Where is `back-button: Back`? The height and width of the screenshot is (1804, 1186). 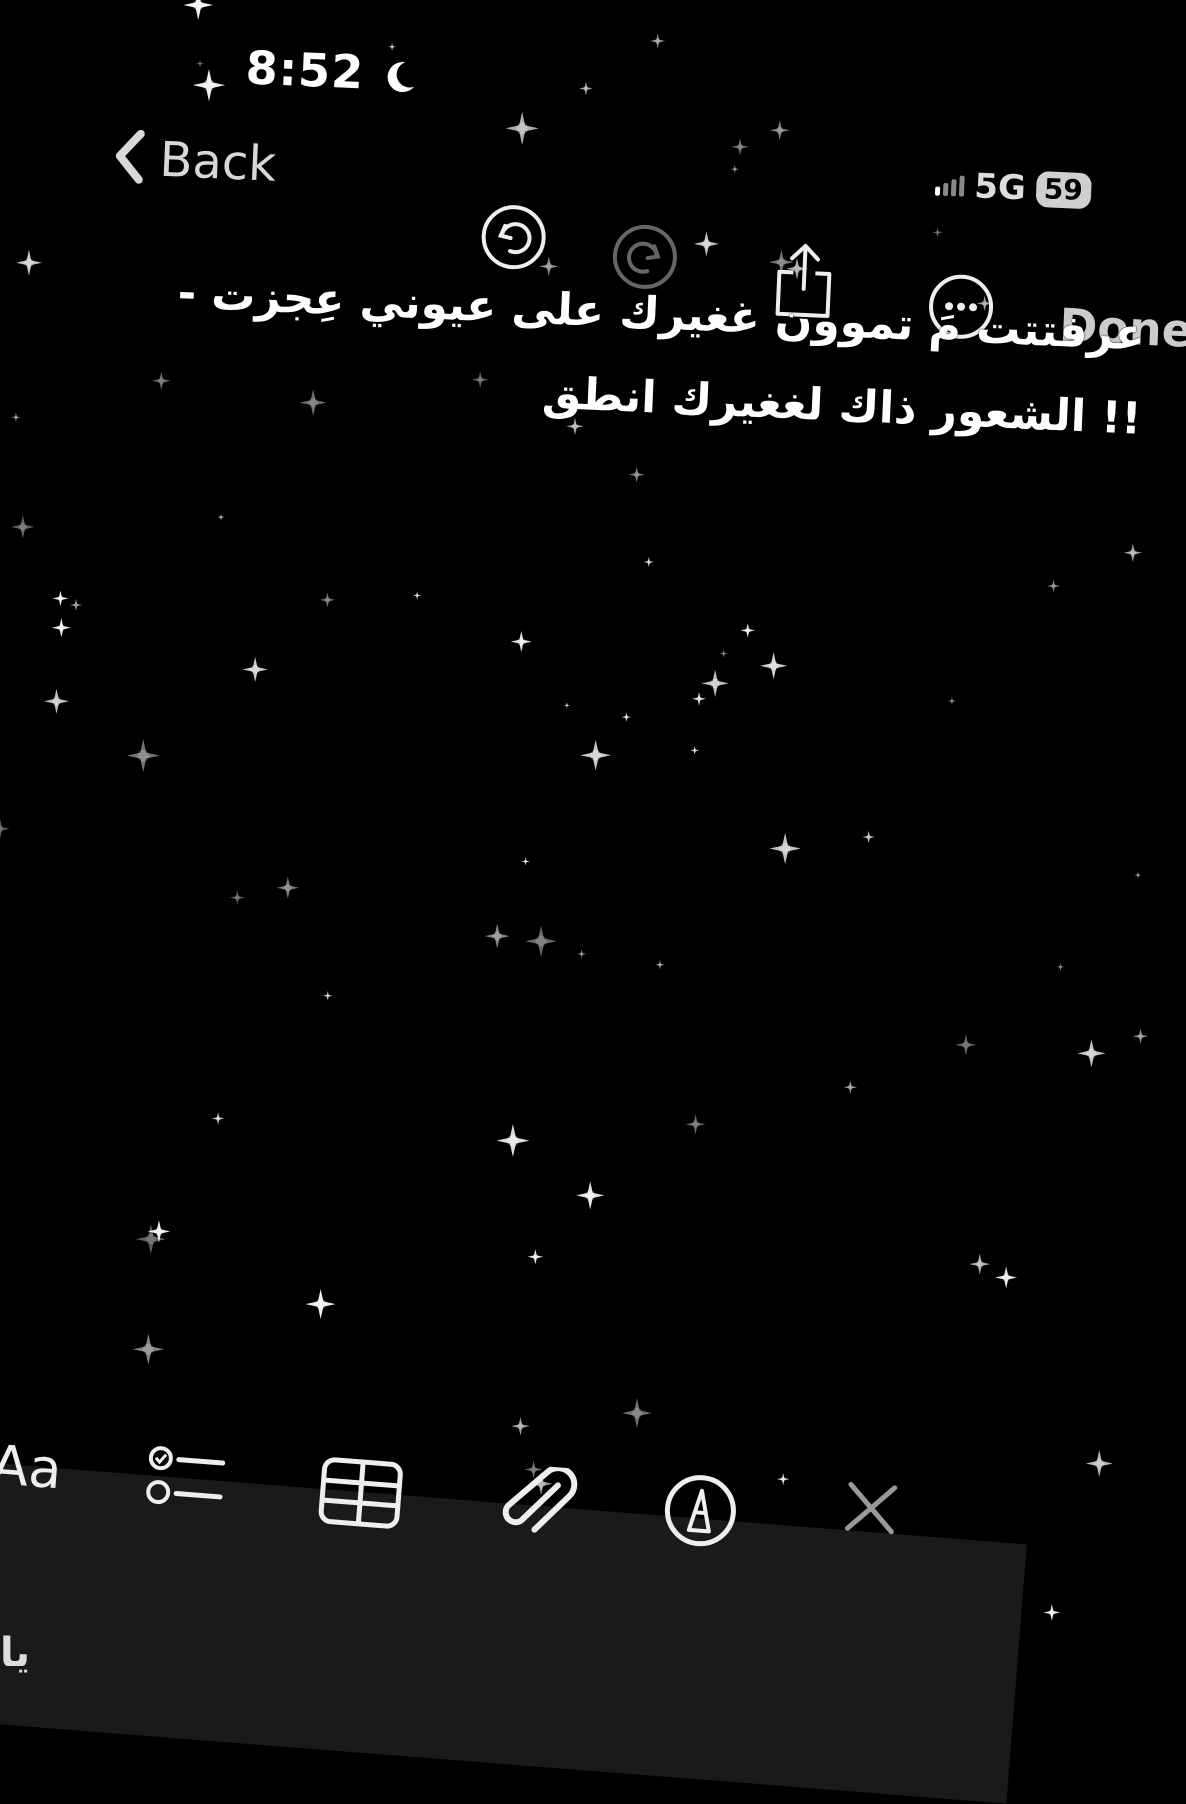
back-button: Back is located at coordinates (194, 161).